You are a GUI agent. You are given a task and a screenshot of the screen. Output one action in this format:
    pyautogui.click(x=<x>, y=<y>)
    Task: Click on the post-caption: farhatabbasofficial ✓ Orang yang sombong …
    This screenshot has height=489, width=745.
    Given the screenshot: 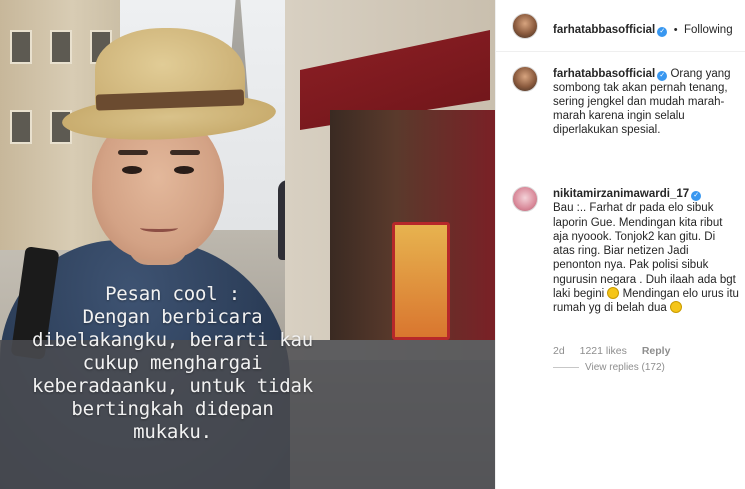 What is the action you would take?
    pyautogui.click(x=646, y=102)
    